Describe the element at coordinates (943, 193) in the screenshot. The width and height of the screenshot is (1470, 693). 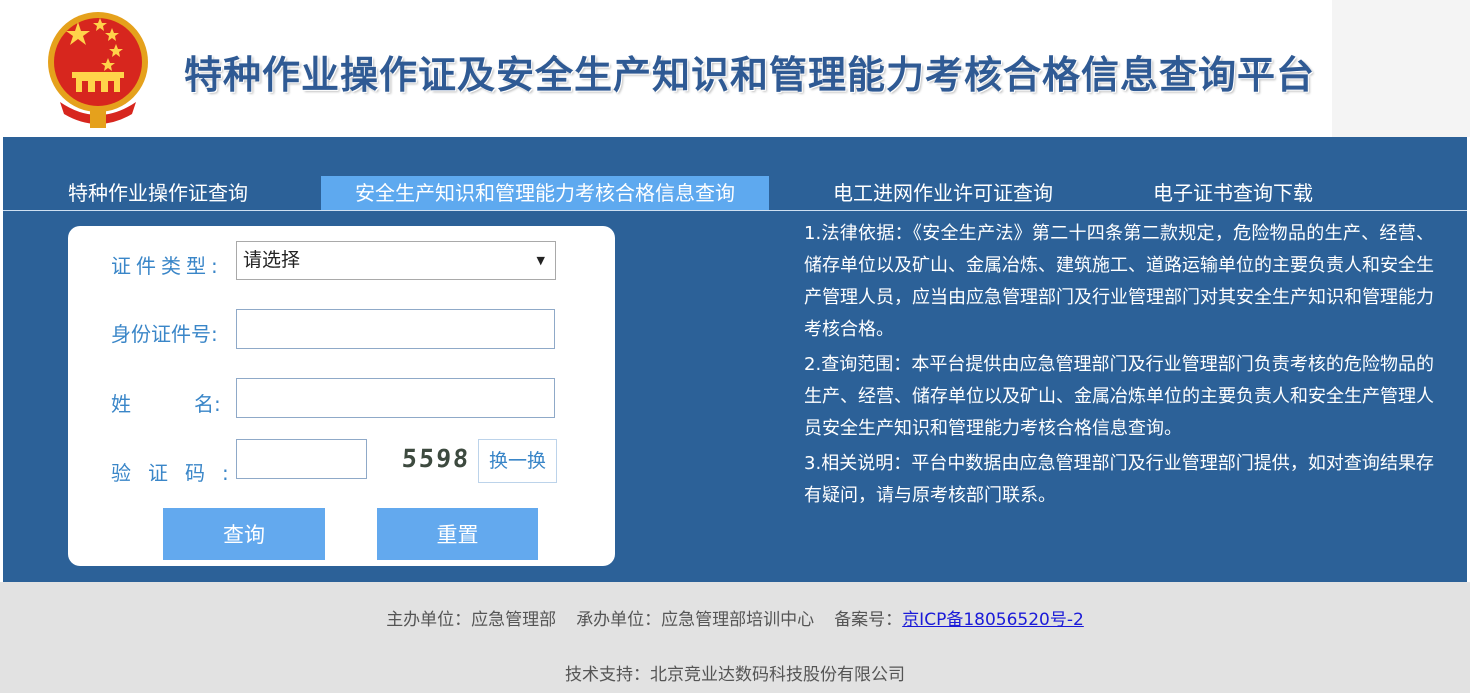
I see `tab-electrician-permit: 电工进网作业许可证查询` at that location.